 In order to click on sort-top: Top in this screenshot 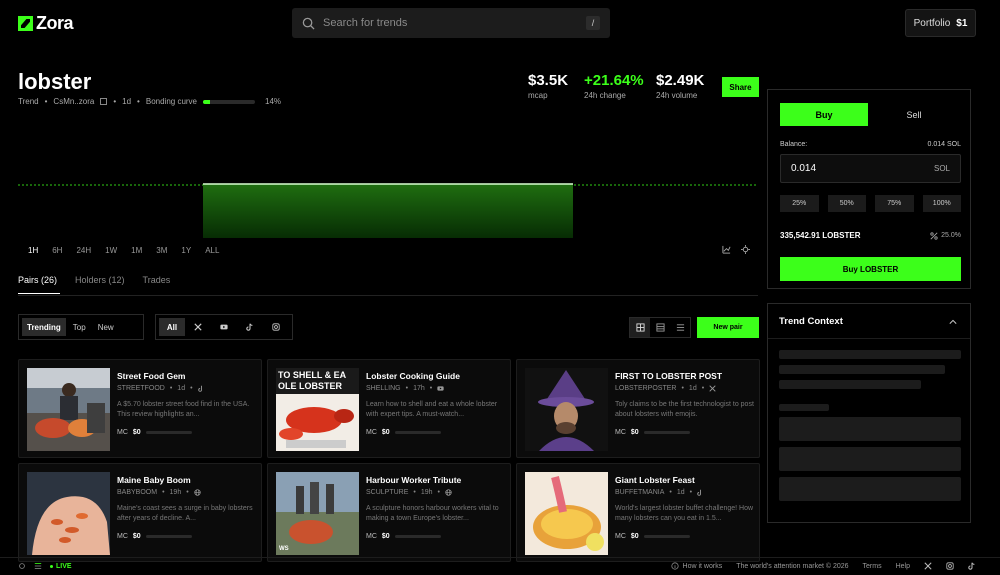, I will do `click(79, 327)`.